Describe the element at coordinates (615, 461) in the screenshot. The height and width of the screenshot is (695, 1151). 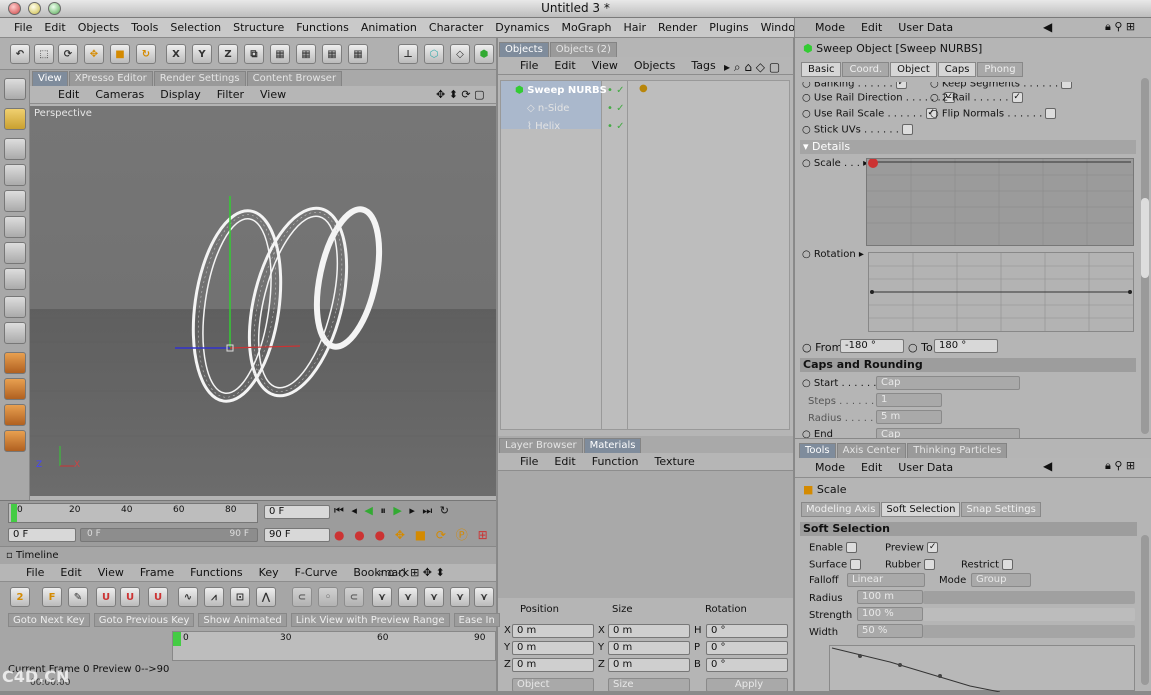
I see `menu-item-function: Function` at that location.